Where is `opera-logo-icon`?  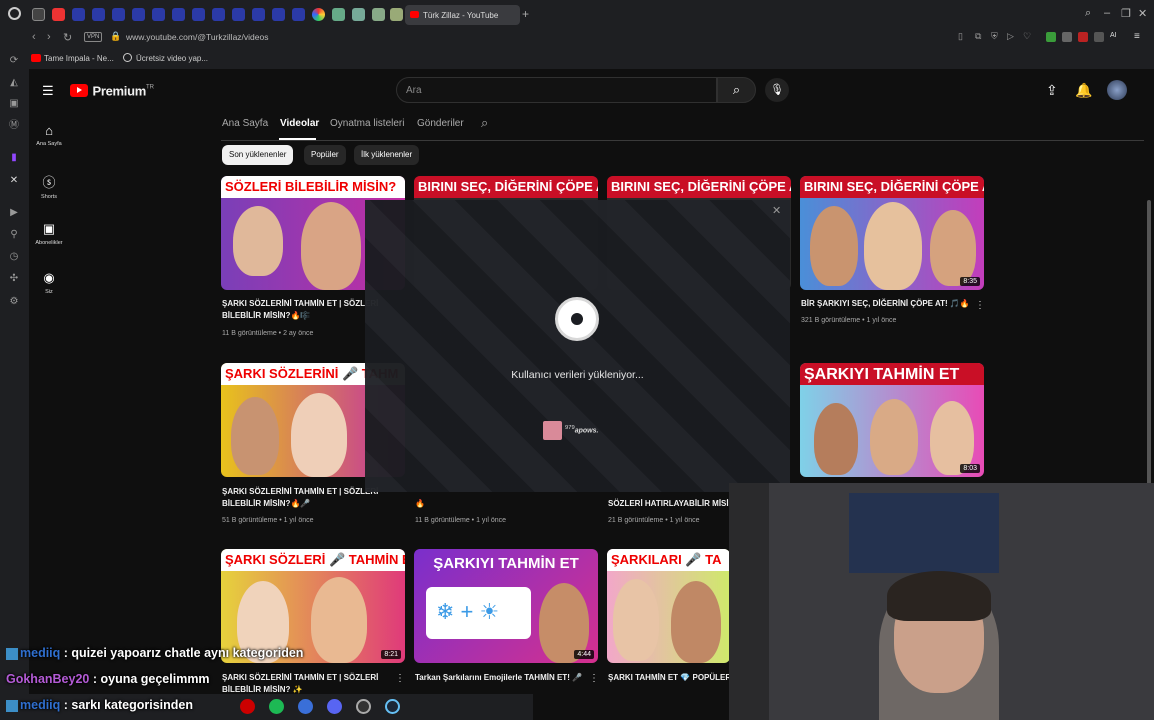 opera-logo-icon is located at coordinates (14, 13).